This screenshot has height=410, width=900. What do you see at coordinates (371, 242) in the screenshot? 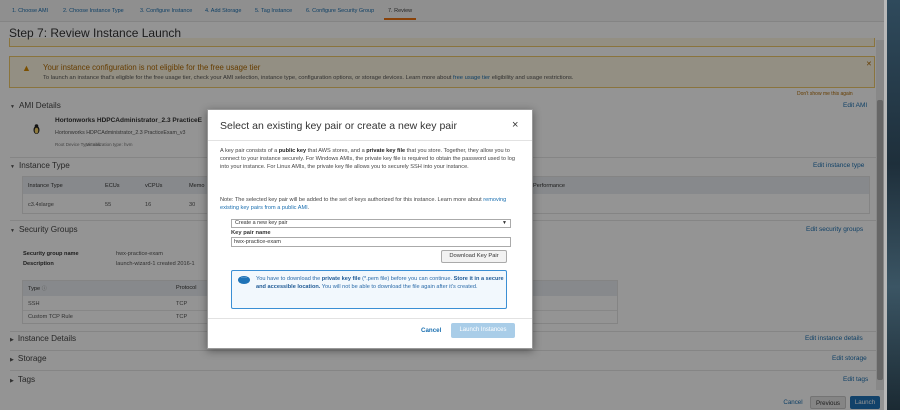
I see `key-pair-name-input: hwx-practice-exam` at bounding box center [371, 242].